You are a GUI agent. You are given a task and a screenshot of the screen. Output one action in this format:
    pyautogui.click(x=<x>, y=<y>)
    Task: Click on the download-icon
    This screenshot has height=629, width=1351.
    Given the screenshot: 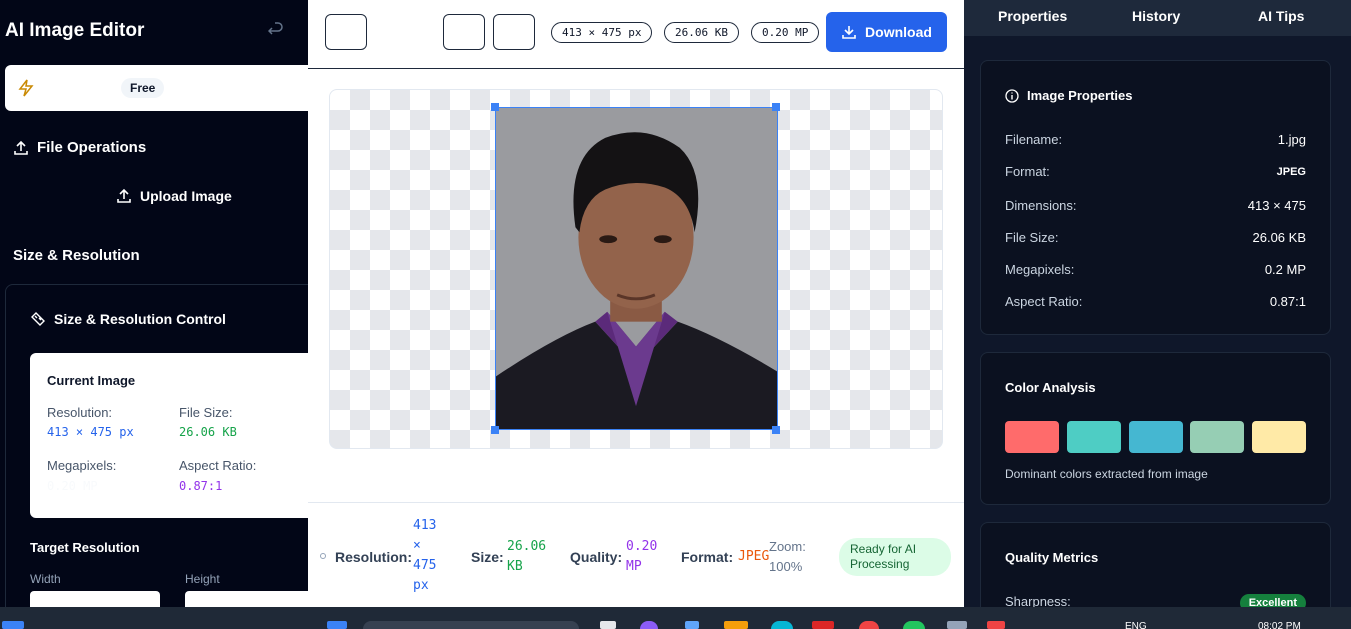 What is the action you would take?
    pyautogui.click(x=849, y=32)
    